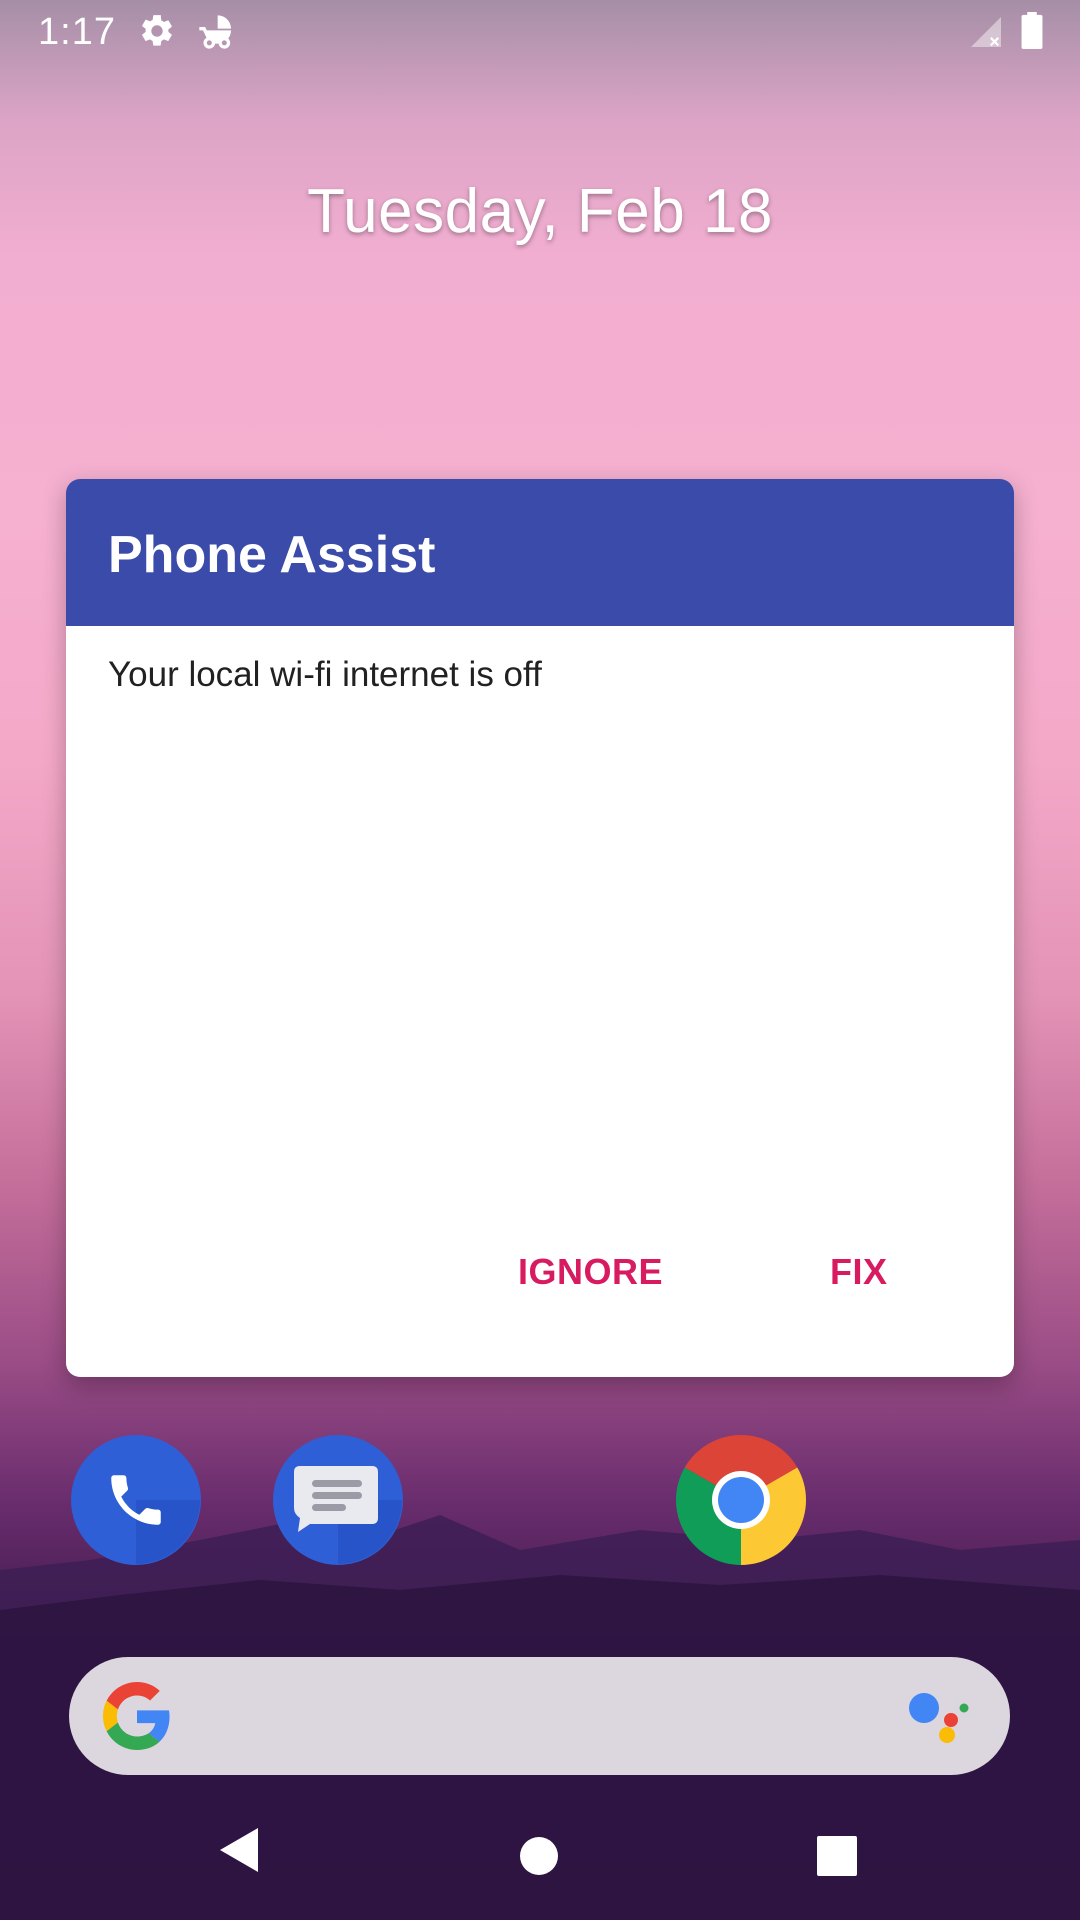 This screenshot has width=1080, height=1920. Describe the element at coordinates (540, 552) in the screenshot. I see `dialog-header: Phone Assist` at that location.